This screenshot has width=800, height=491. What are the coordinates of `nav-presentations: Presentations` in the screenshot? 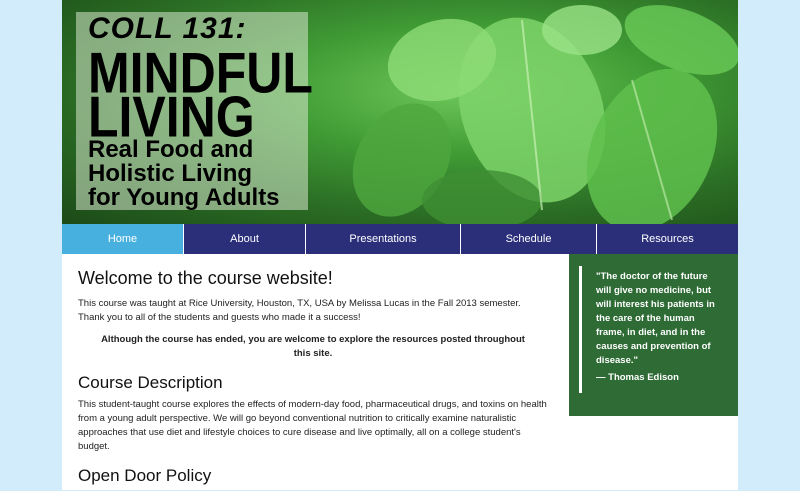 It's located at (383, 239).